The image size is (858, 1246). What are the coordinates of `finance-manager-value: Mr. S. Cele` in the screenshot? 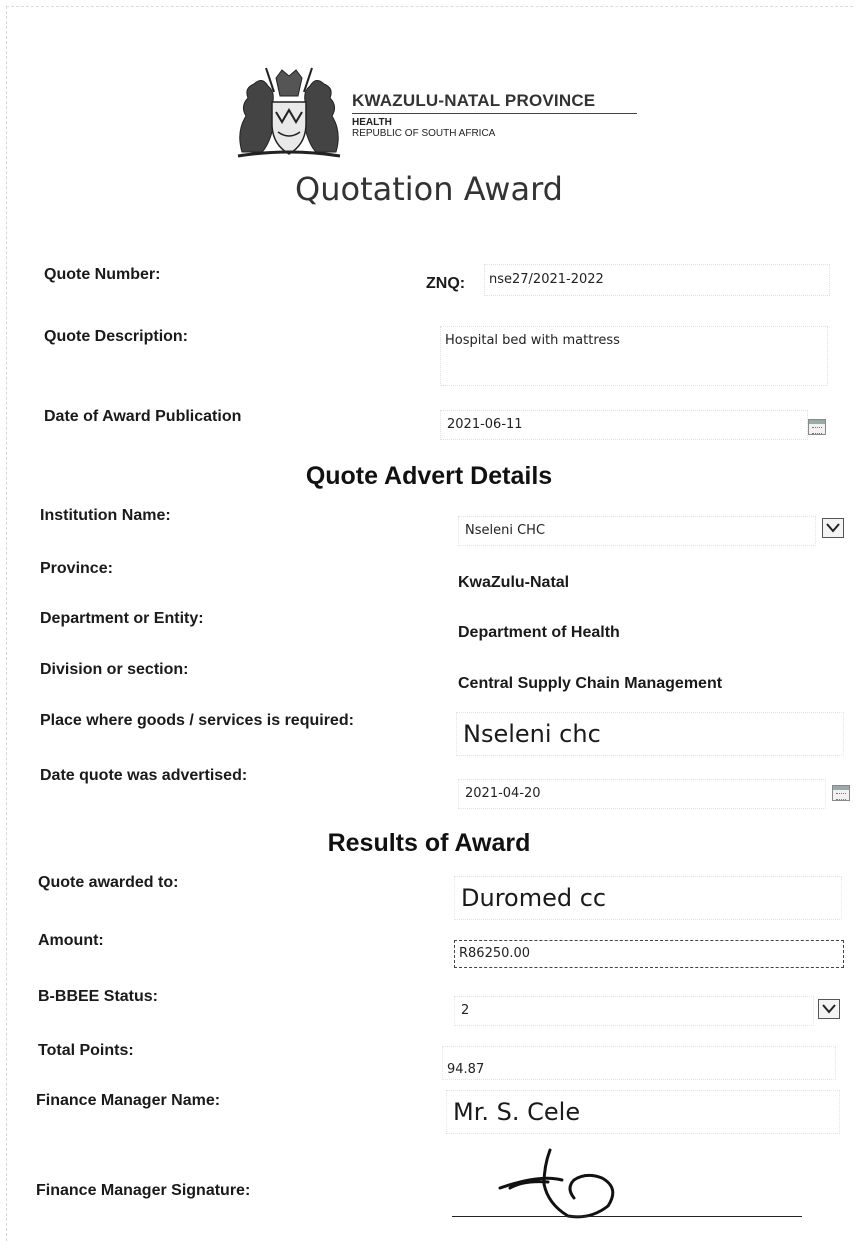 It's located at (517, 1112).